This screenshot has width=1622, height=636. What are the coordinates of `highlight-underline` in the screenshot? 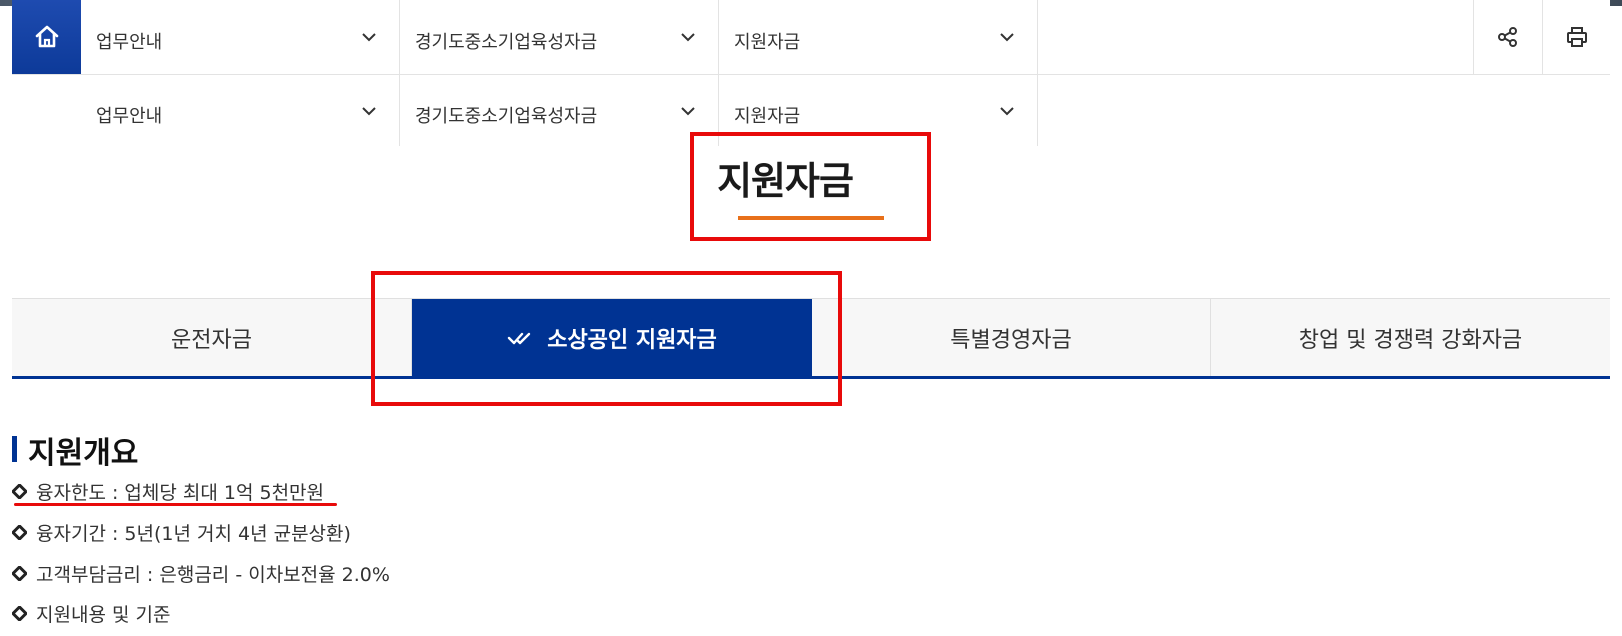 It's located at (175, 504).